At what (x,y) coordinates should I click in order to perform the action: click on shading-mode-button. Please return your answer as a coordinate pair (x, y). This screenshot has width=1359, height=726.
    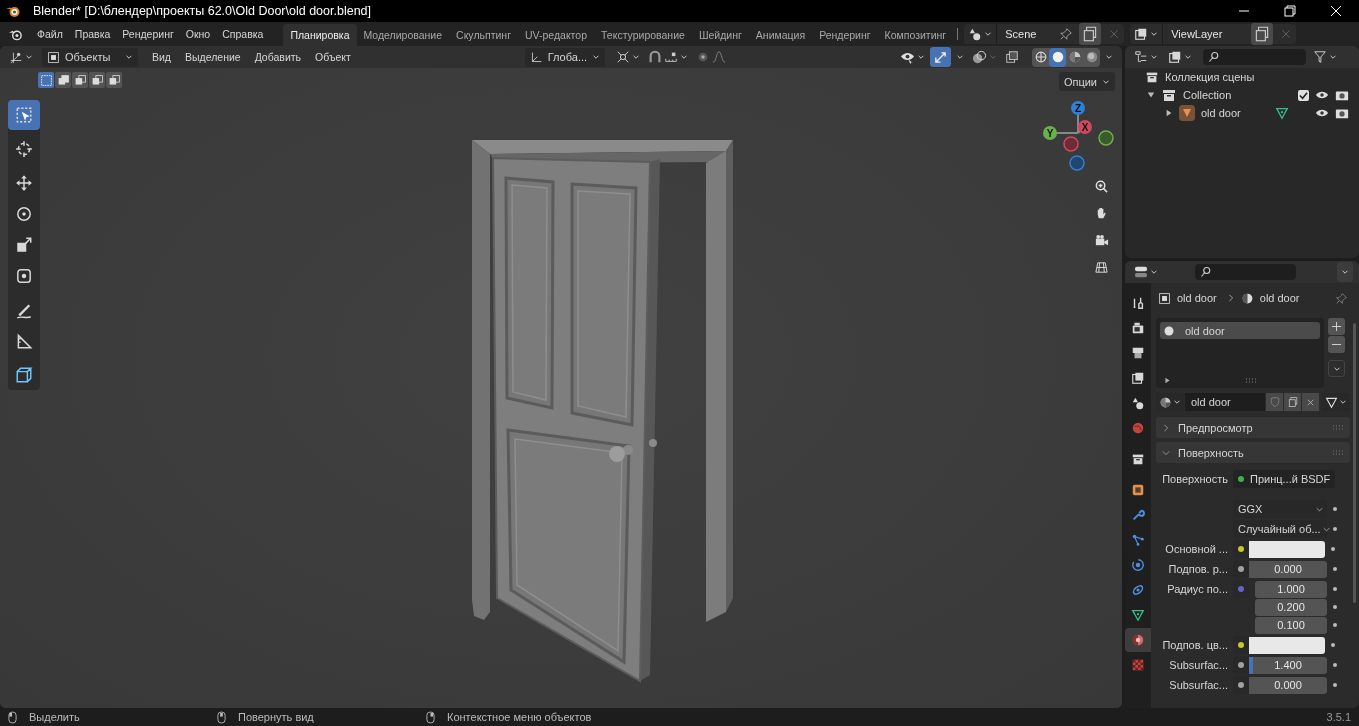
    Looking at the image, I should click on (1057, 57).